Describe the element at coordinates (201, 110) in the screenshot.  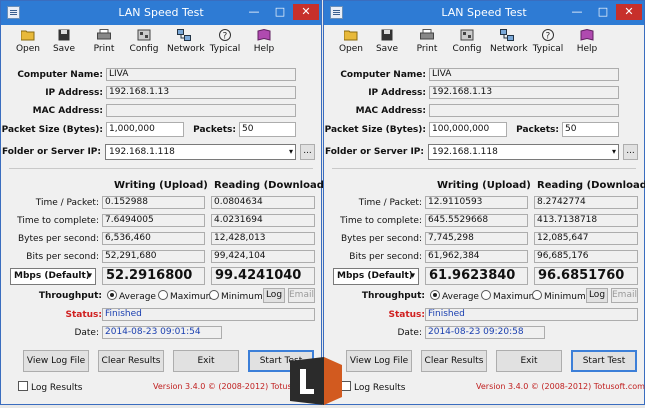
I see `mac-address-field` at that location.